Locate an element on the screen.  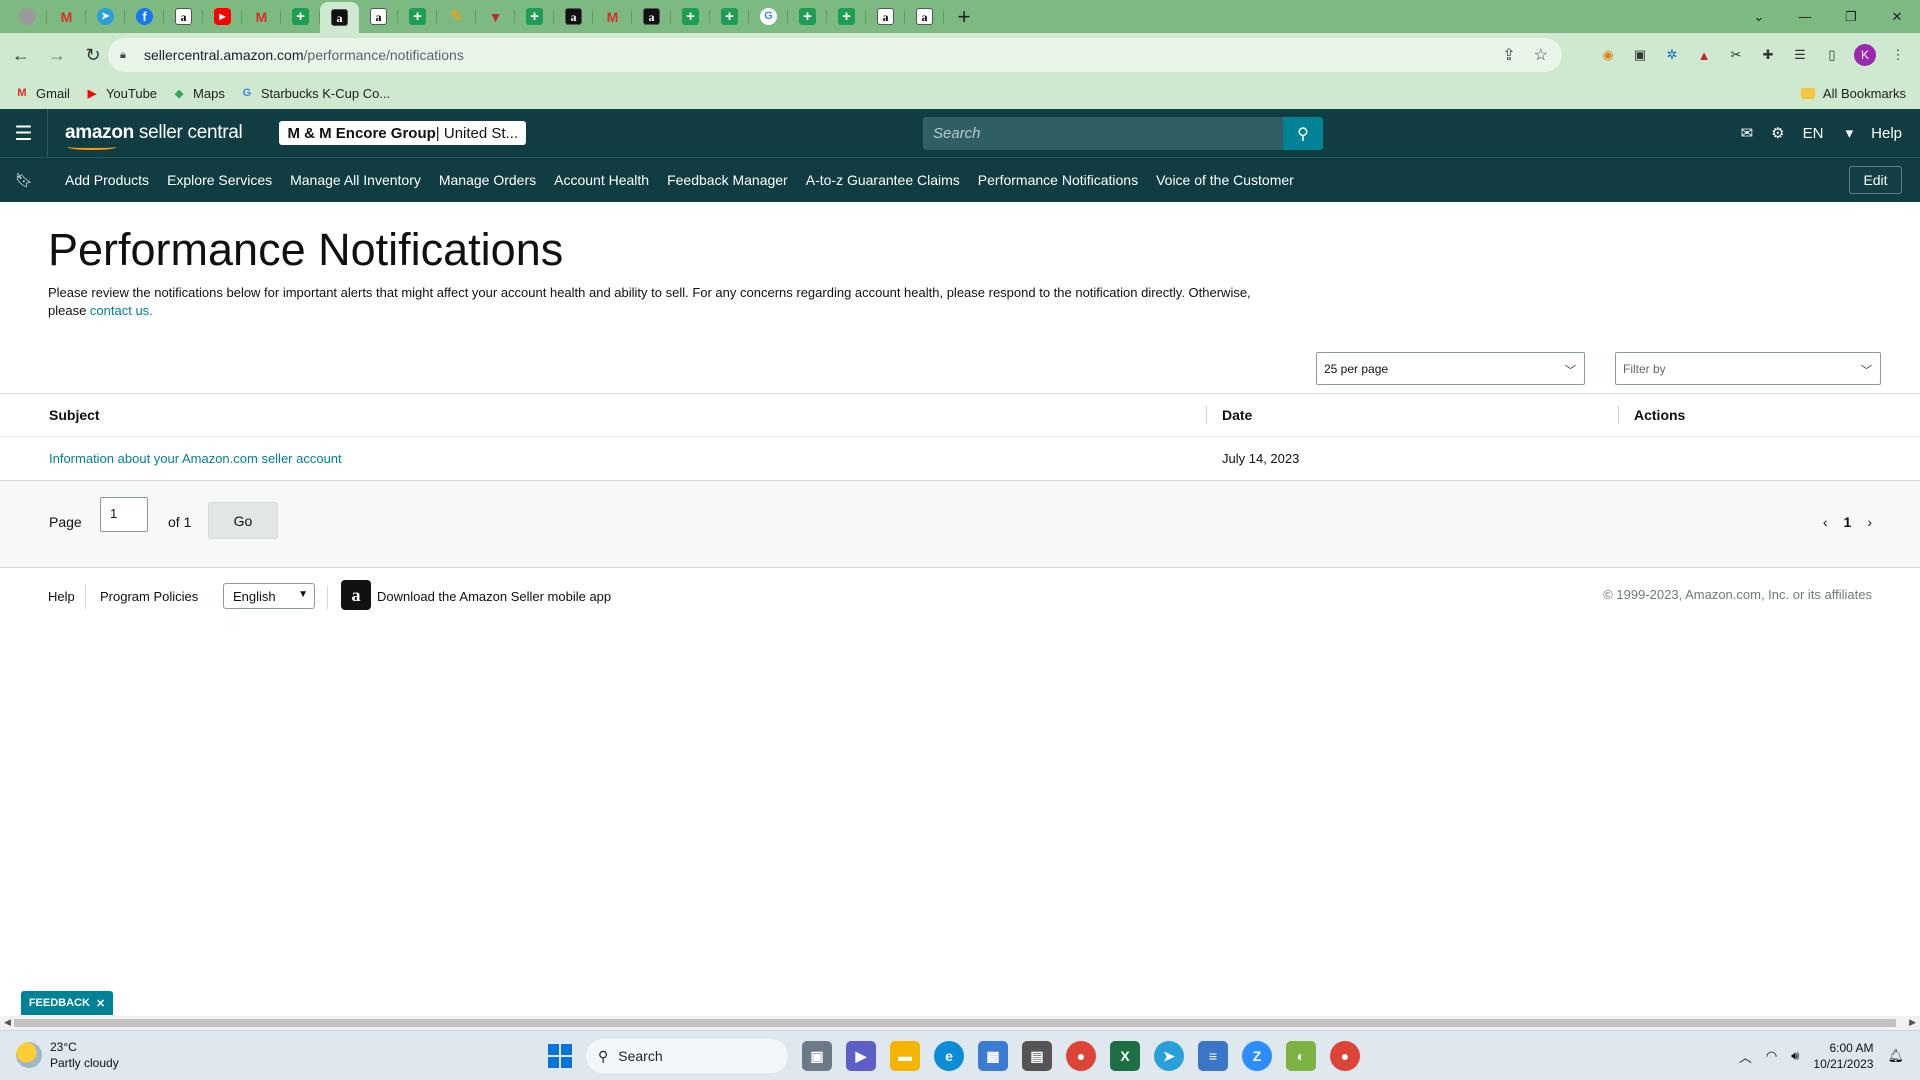
edit-nav-button: Edit is located at coordinates (1875, 180).